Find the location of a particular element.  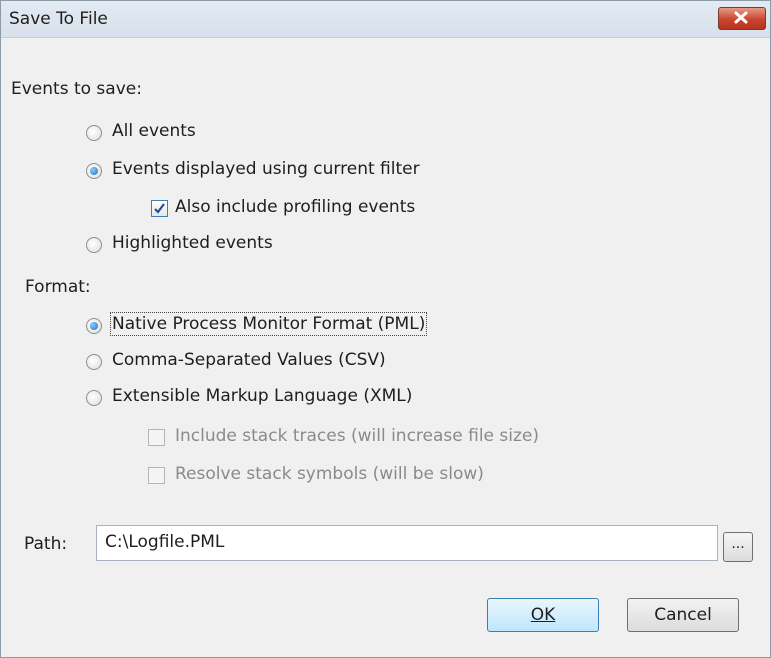

close-button is located at coordinates (742, 18).